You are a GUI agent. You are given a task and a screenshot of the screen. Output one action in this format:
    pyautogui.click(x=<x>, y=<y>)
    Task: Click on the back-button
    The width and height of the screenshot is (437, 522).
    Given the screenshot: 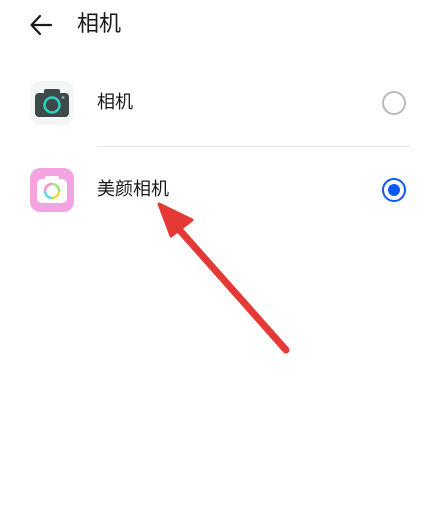 What is the action you would take?
    pyautogui.click(x=42, y=25)
    